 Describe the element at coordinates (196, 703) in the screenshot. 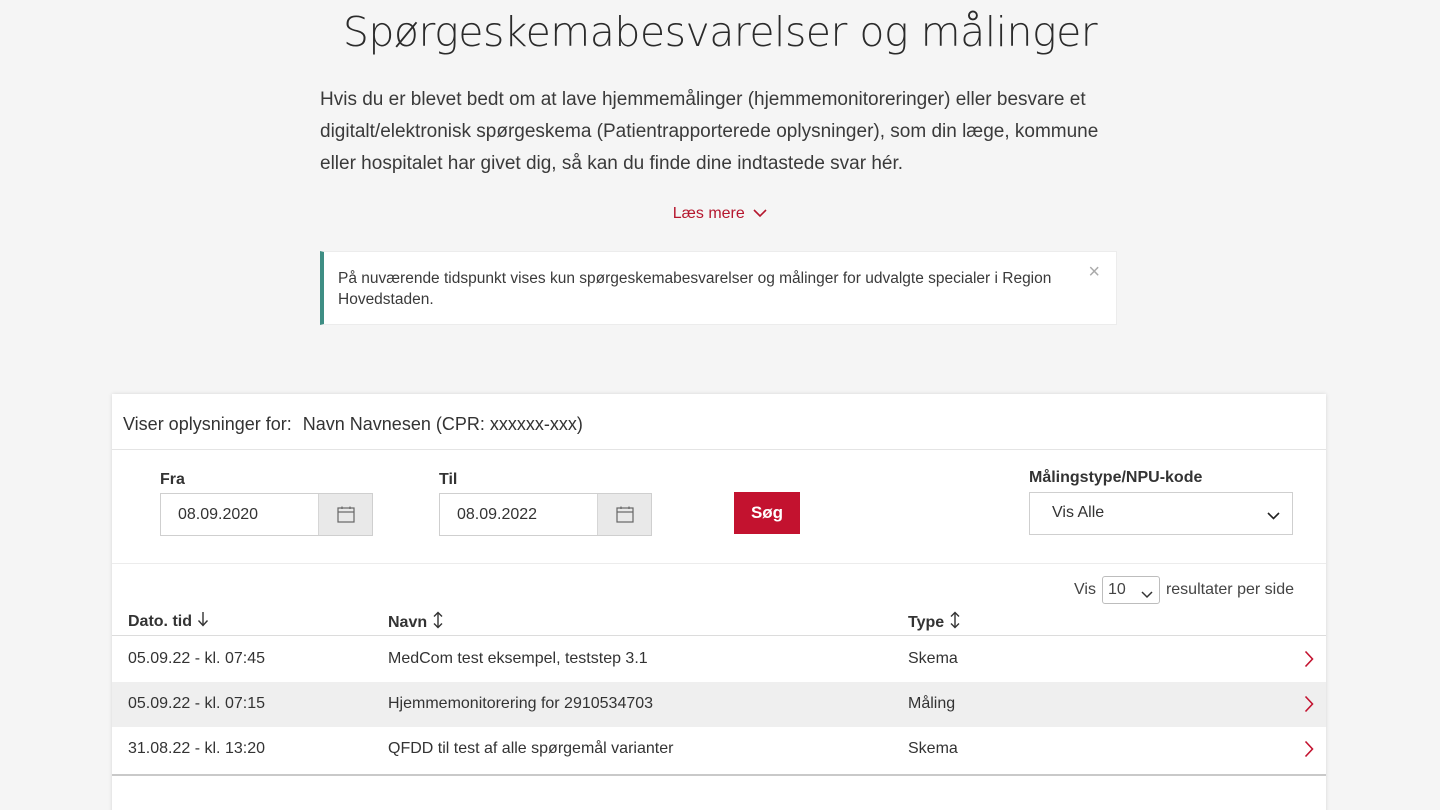

I see `row-date: 05.09.22 - kl. 07:15` at that location.